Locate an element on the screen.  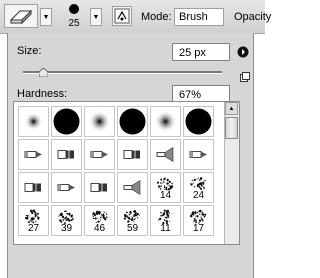
brush-preset-picker: 25 is located at coordinates (74, 16).